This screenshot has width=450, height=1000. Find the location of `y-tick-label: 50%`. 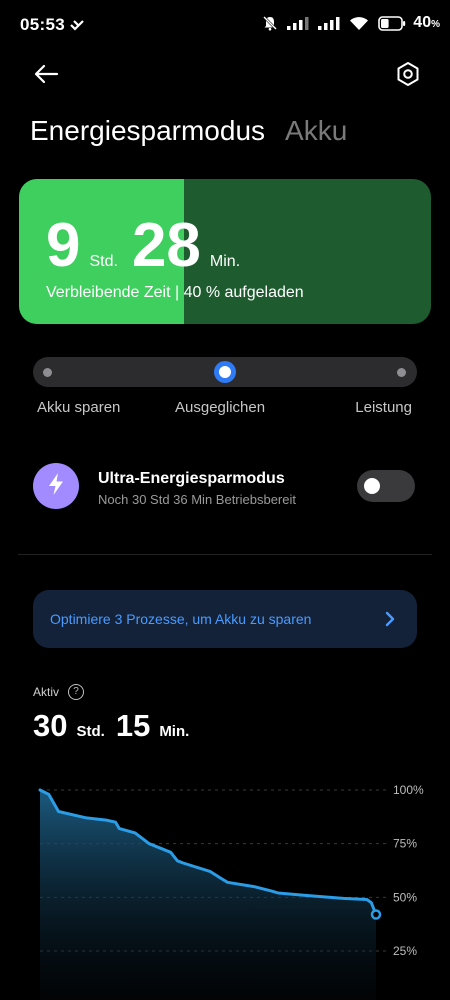

y-tick-label: 50% is located at coordinates (405, 897).